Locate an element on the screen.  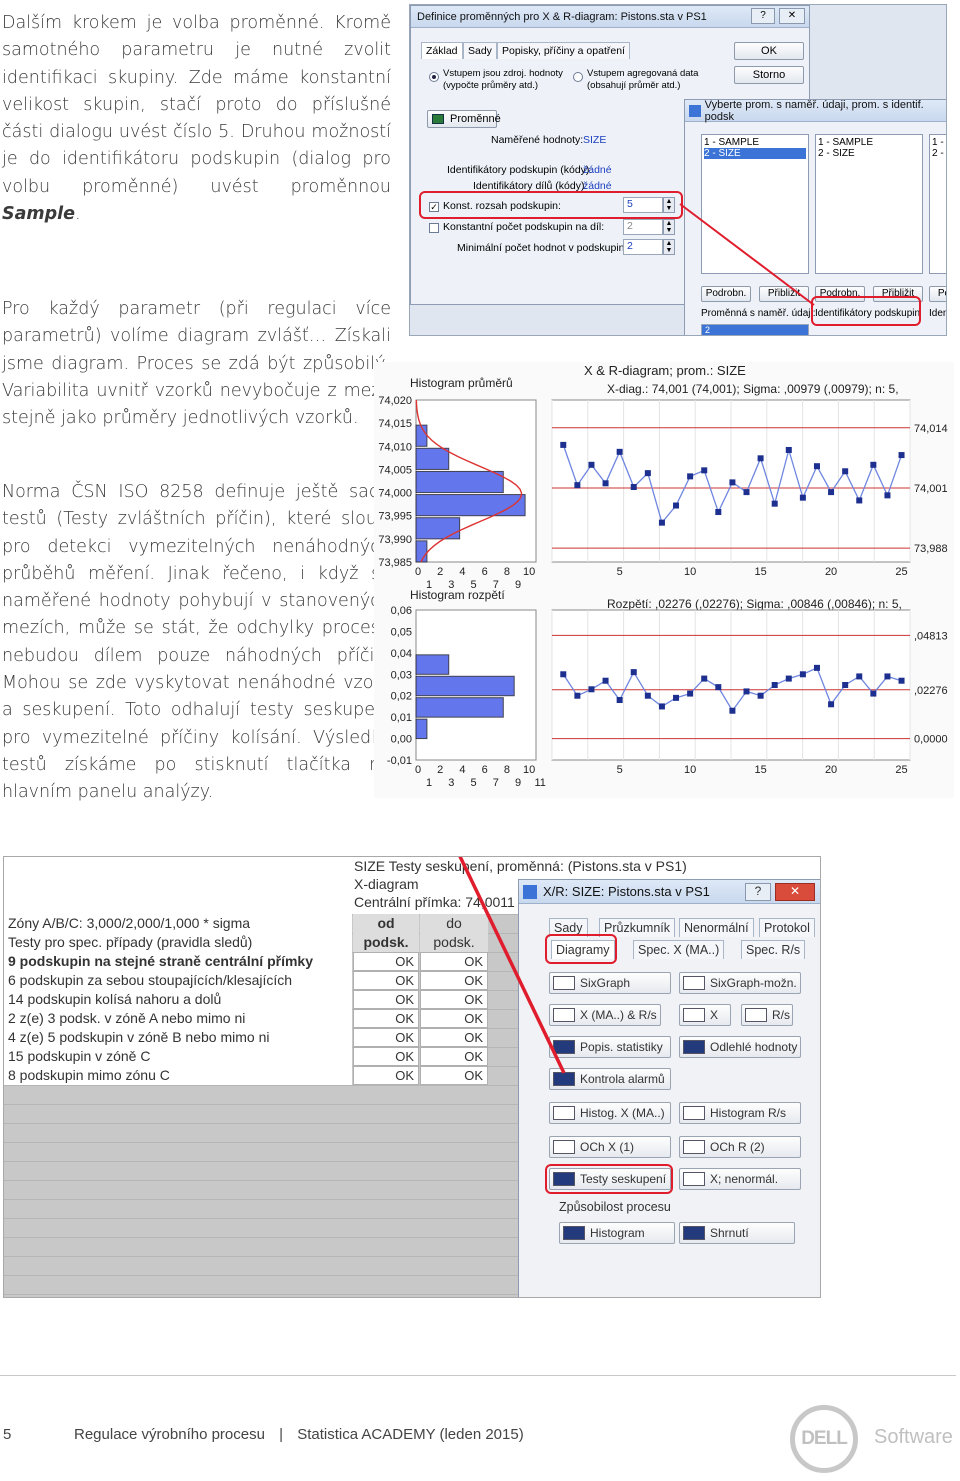
list-item: 1 - S is located at coordinates (939, 142).